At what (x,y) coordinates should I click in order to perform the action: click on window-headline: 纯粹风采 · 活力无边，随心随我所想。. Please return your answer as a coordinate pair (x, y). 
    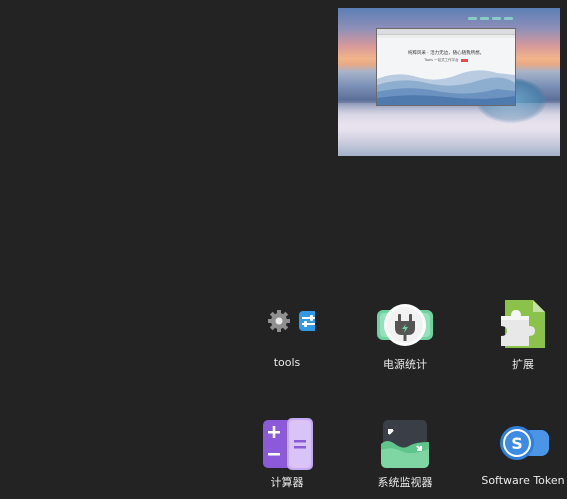
    Looking at the image, I should click on (446, 53).